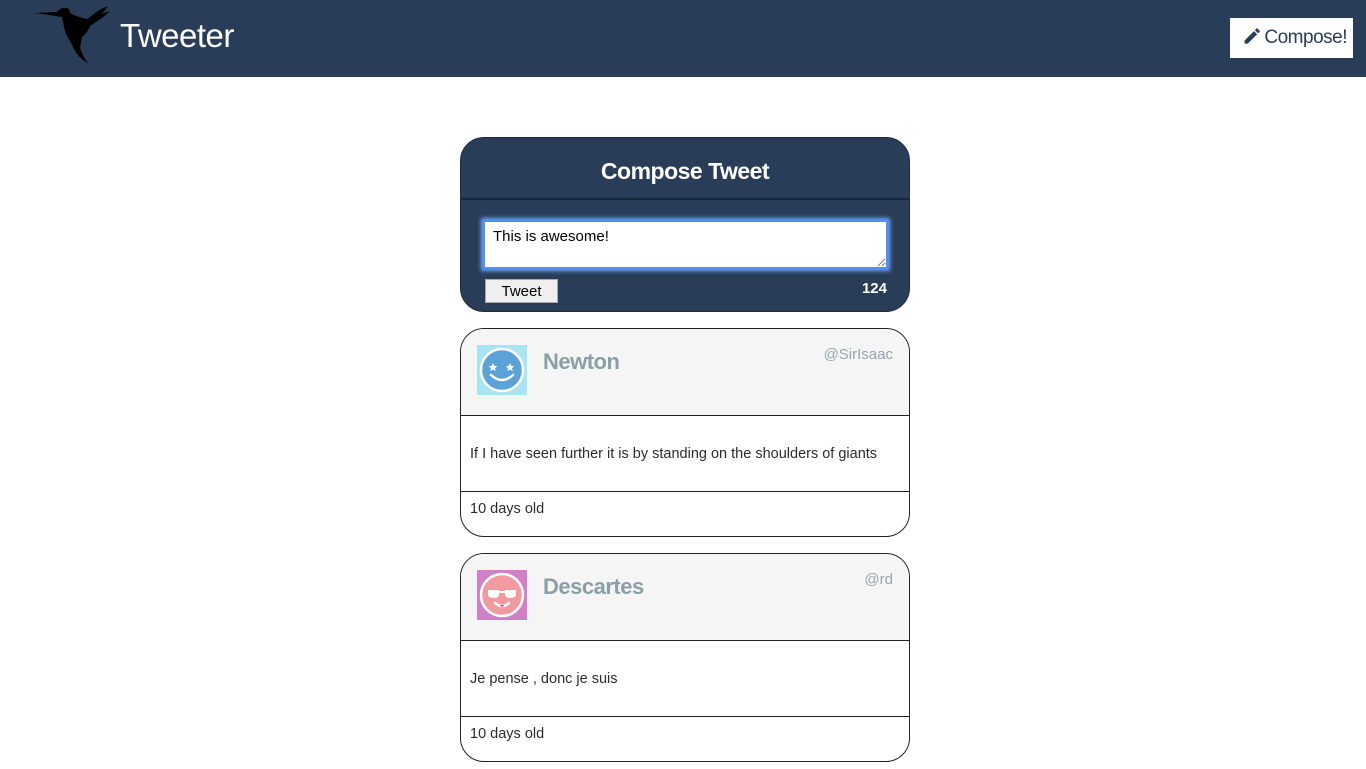 Image resolution: width=1366 pixels, height=769 pixels. I want to click on tweet-author-handle: @SirIsaac, so click(858, 354).